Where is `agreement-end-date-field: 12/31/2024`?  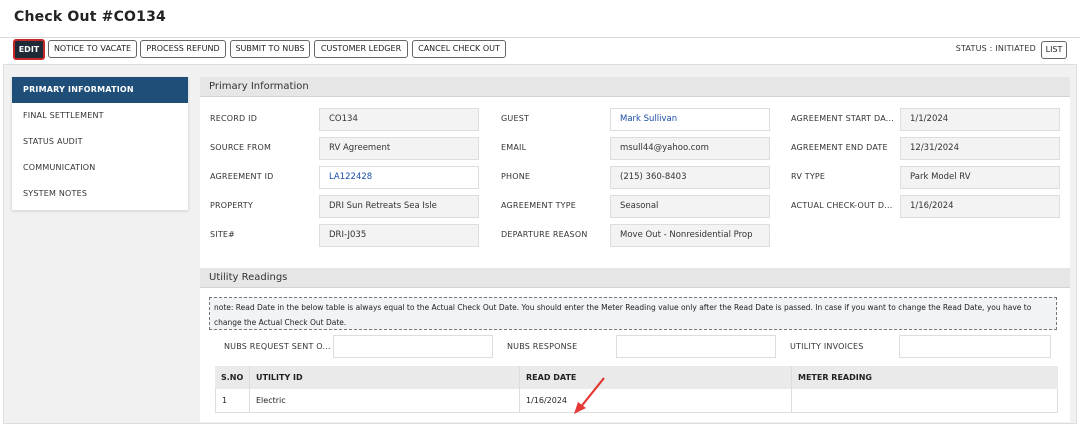
agreement-end-date-field: 12/31/2024 is located at coordinates (980, 148).